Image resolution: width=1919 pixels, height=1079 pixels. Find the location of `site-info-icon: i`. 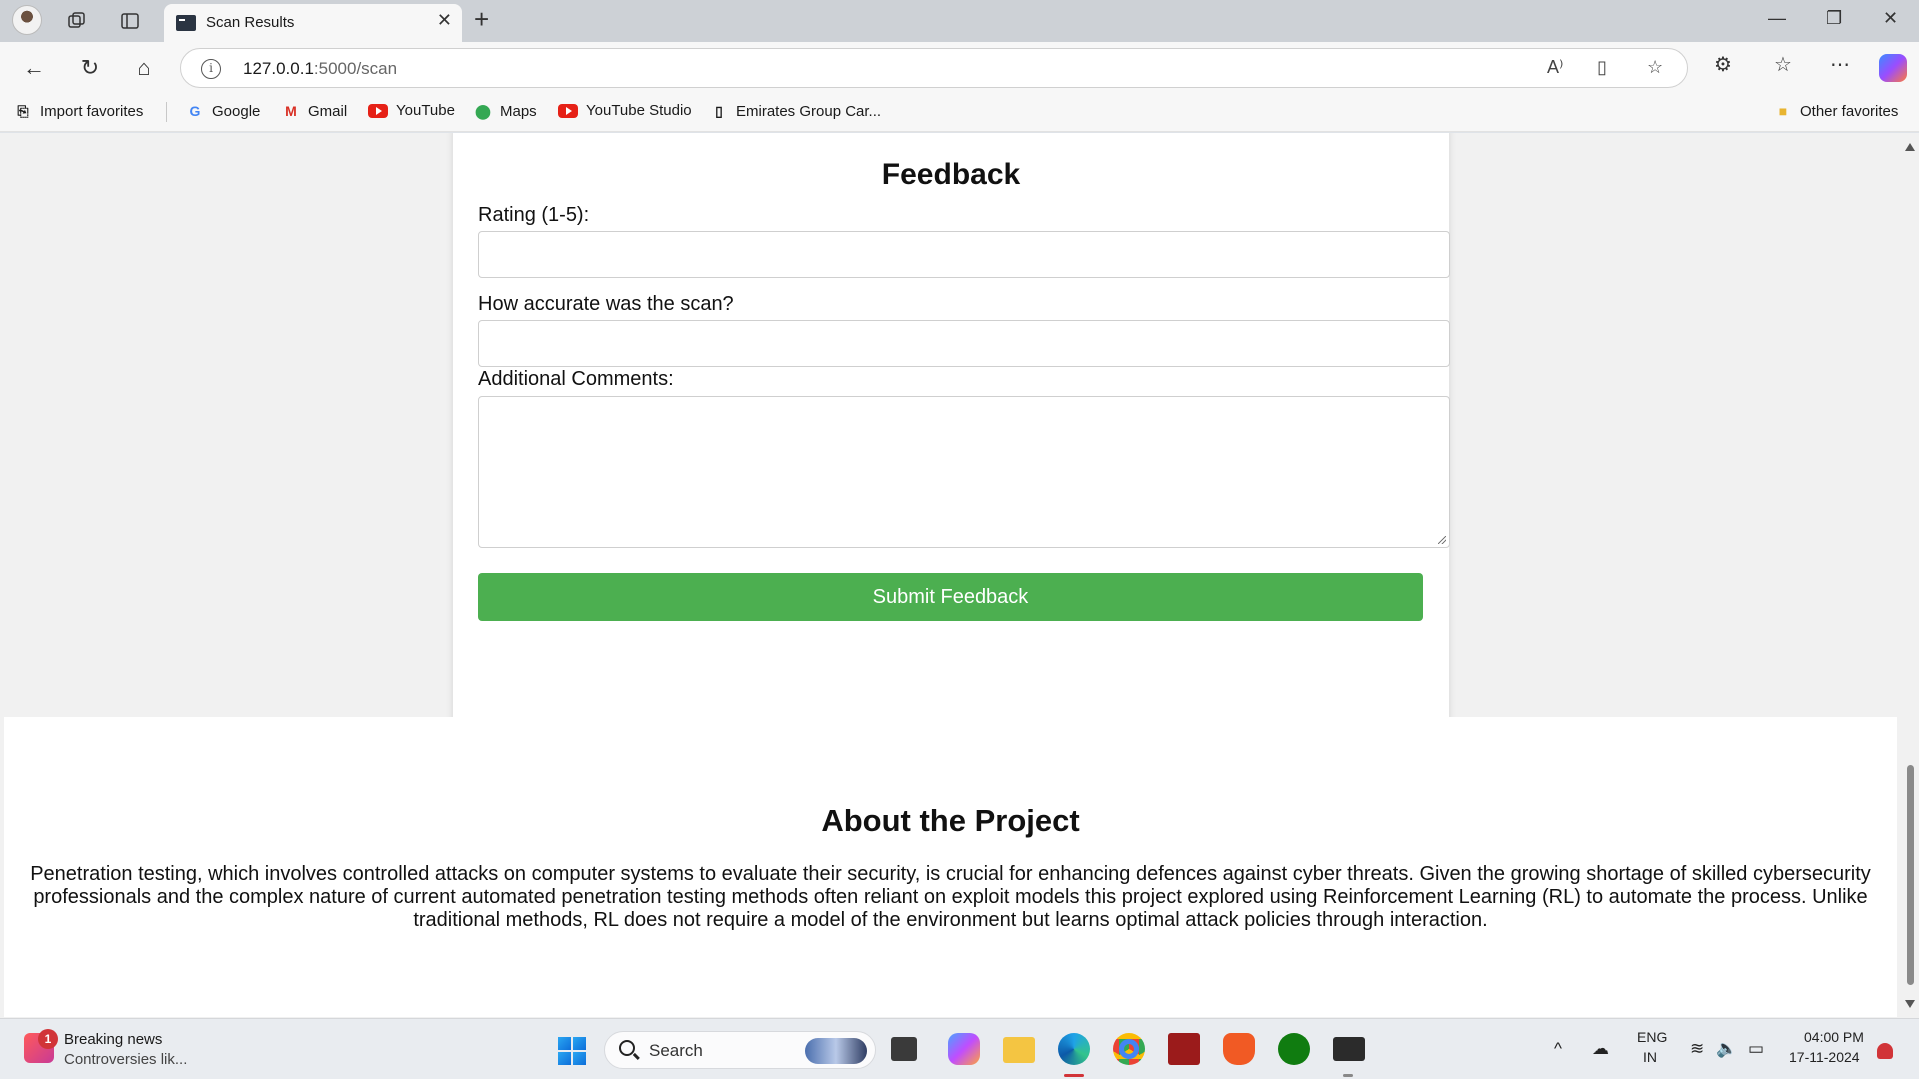

site-info-icon: i is located at coordinates (211, 69).